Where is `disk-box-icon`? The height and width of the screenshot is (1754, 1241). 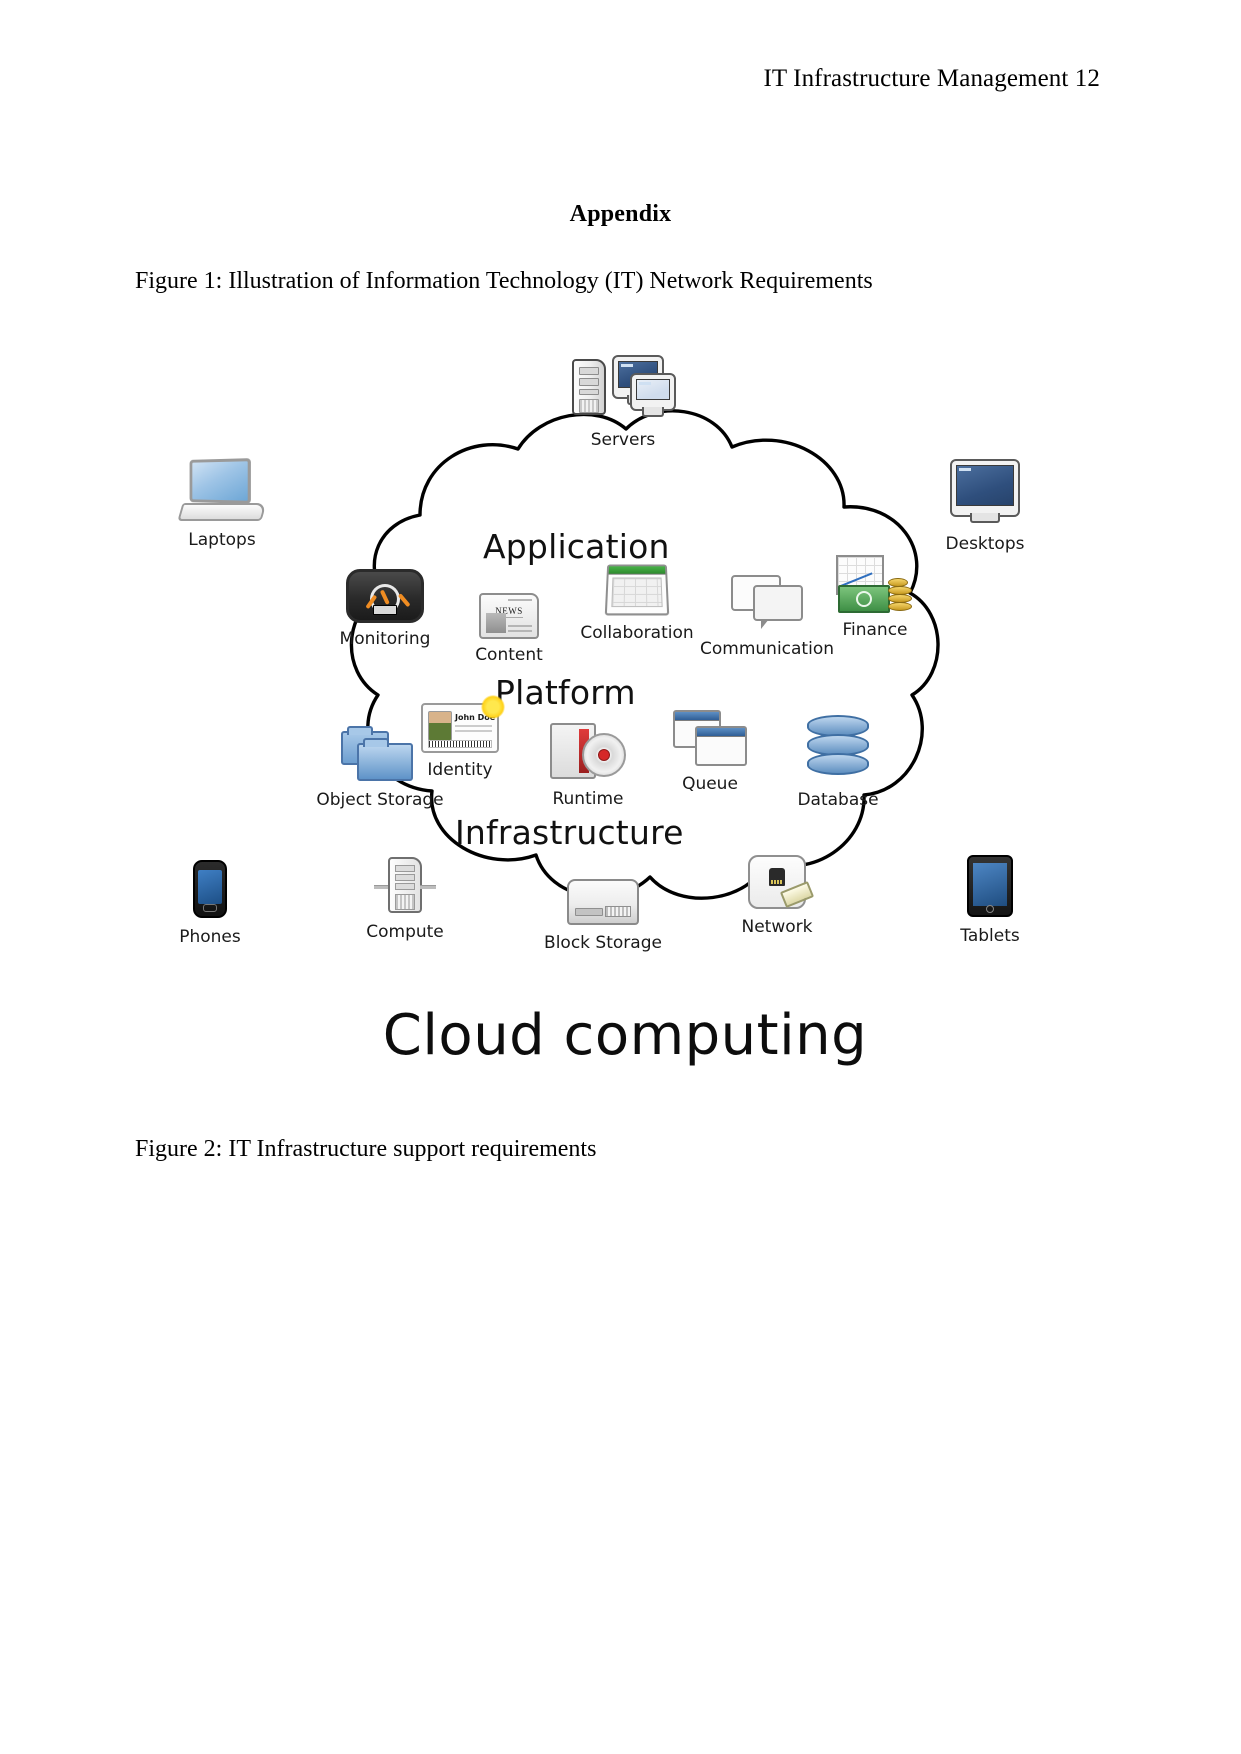
disk-box-icon is located at coordinates (603, 902).